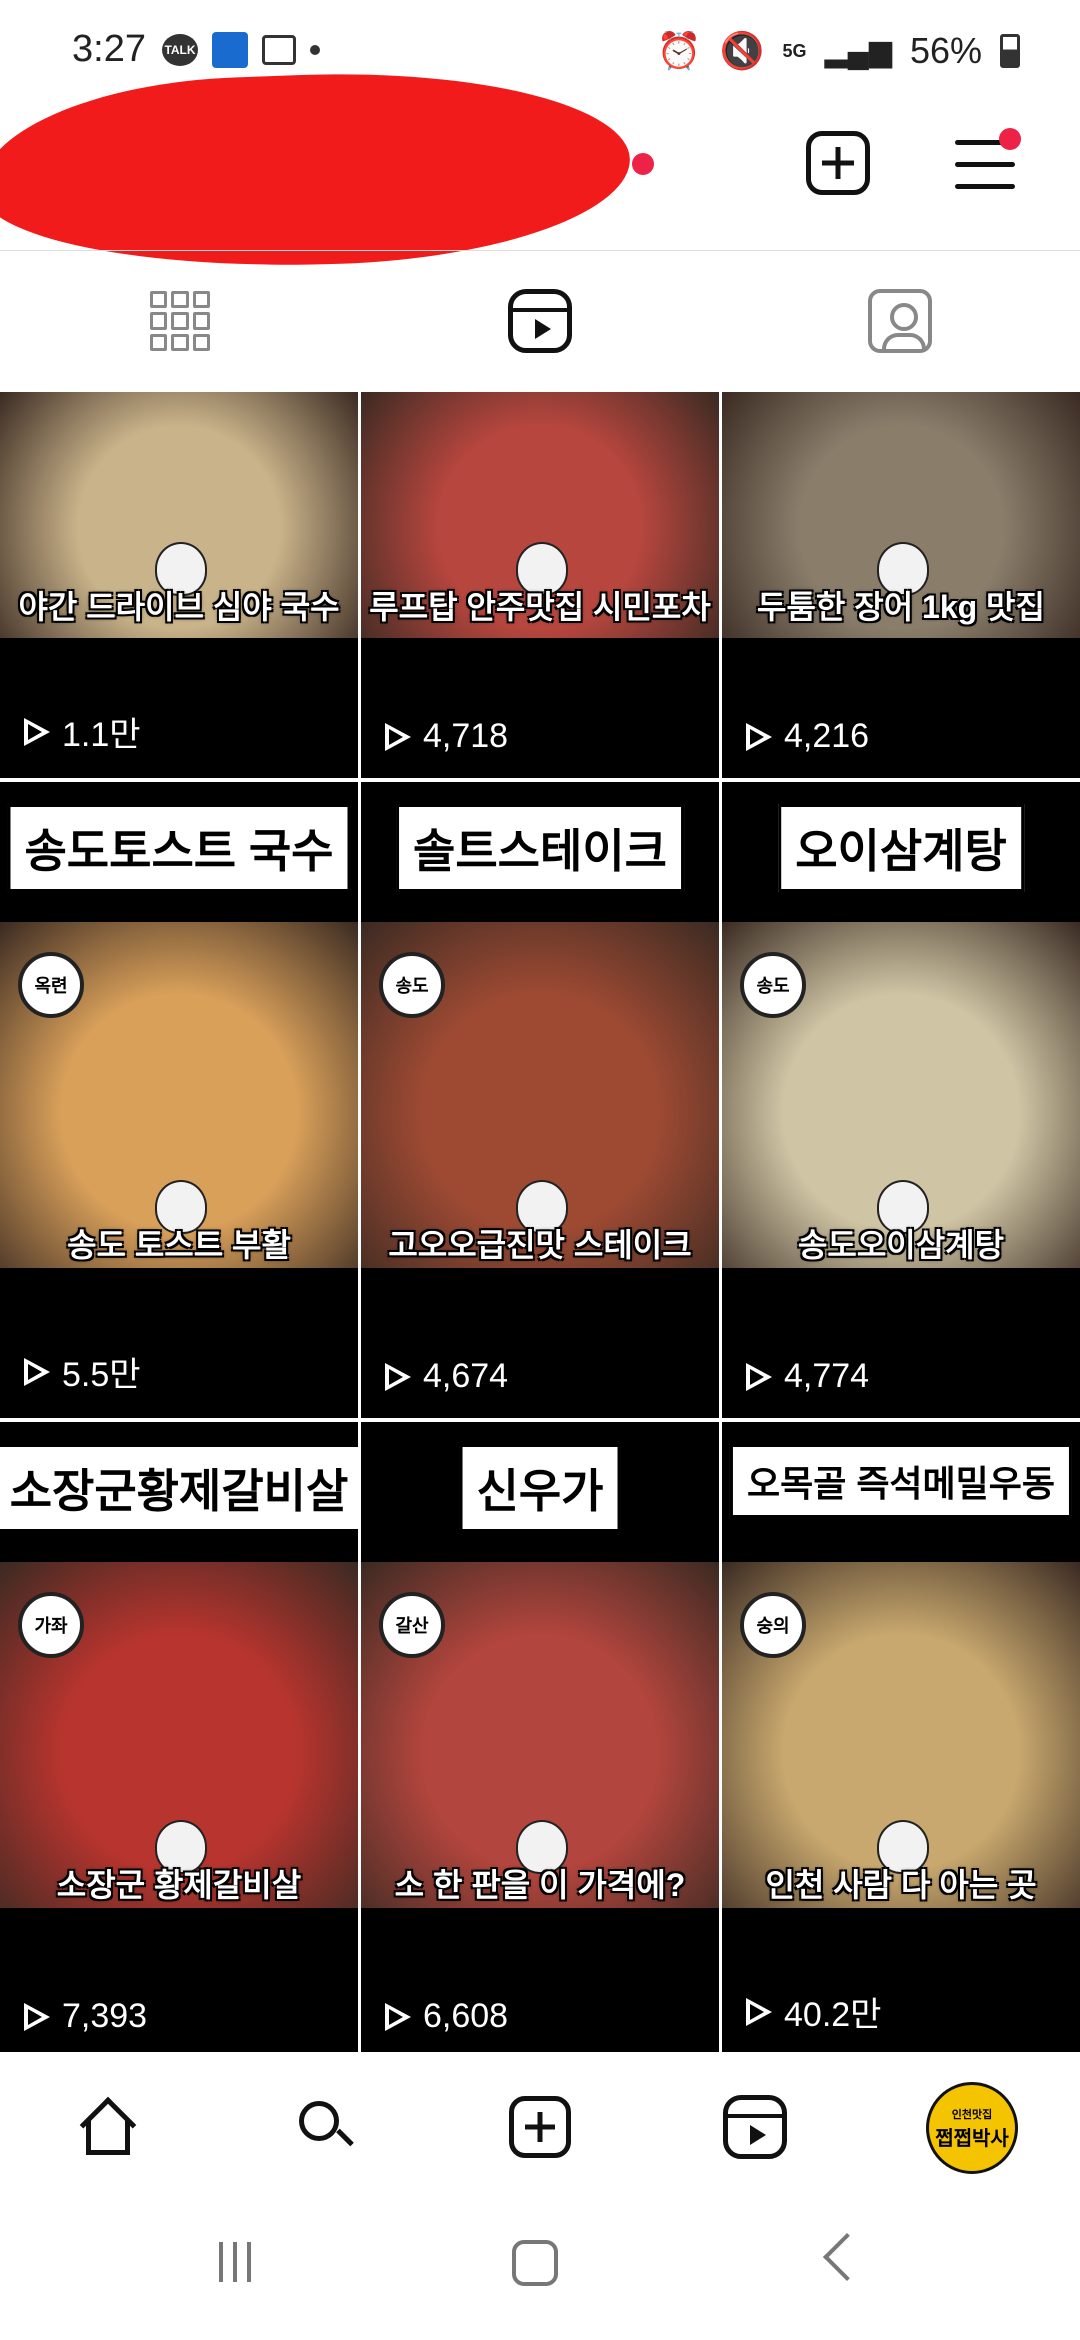 This screenshot has width=1080, height=2340. I want to click on status-time: 3:27, so click(109, 49).